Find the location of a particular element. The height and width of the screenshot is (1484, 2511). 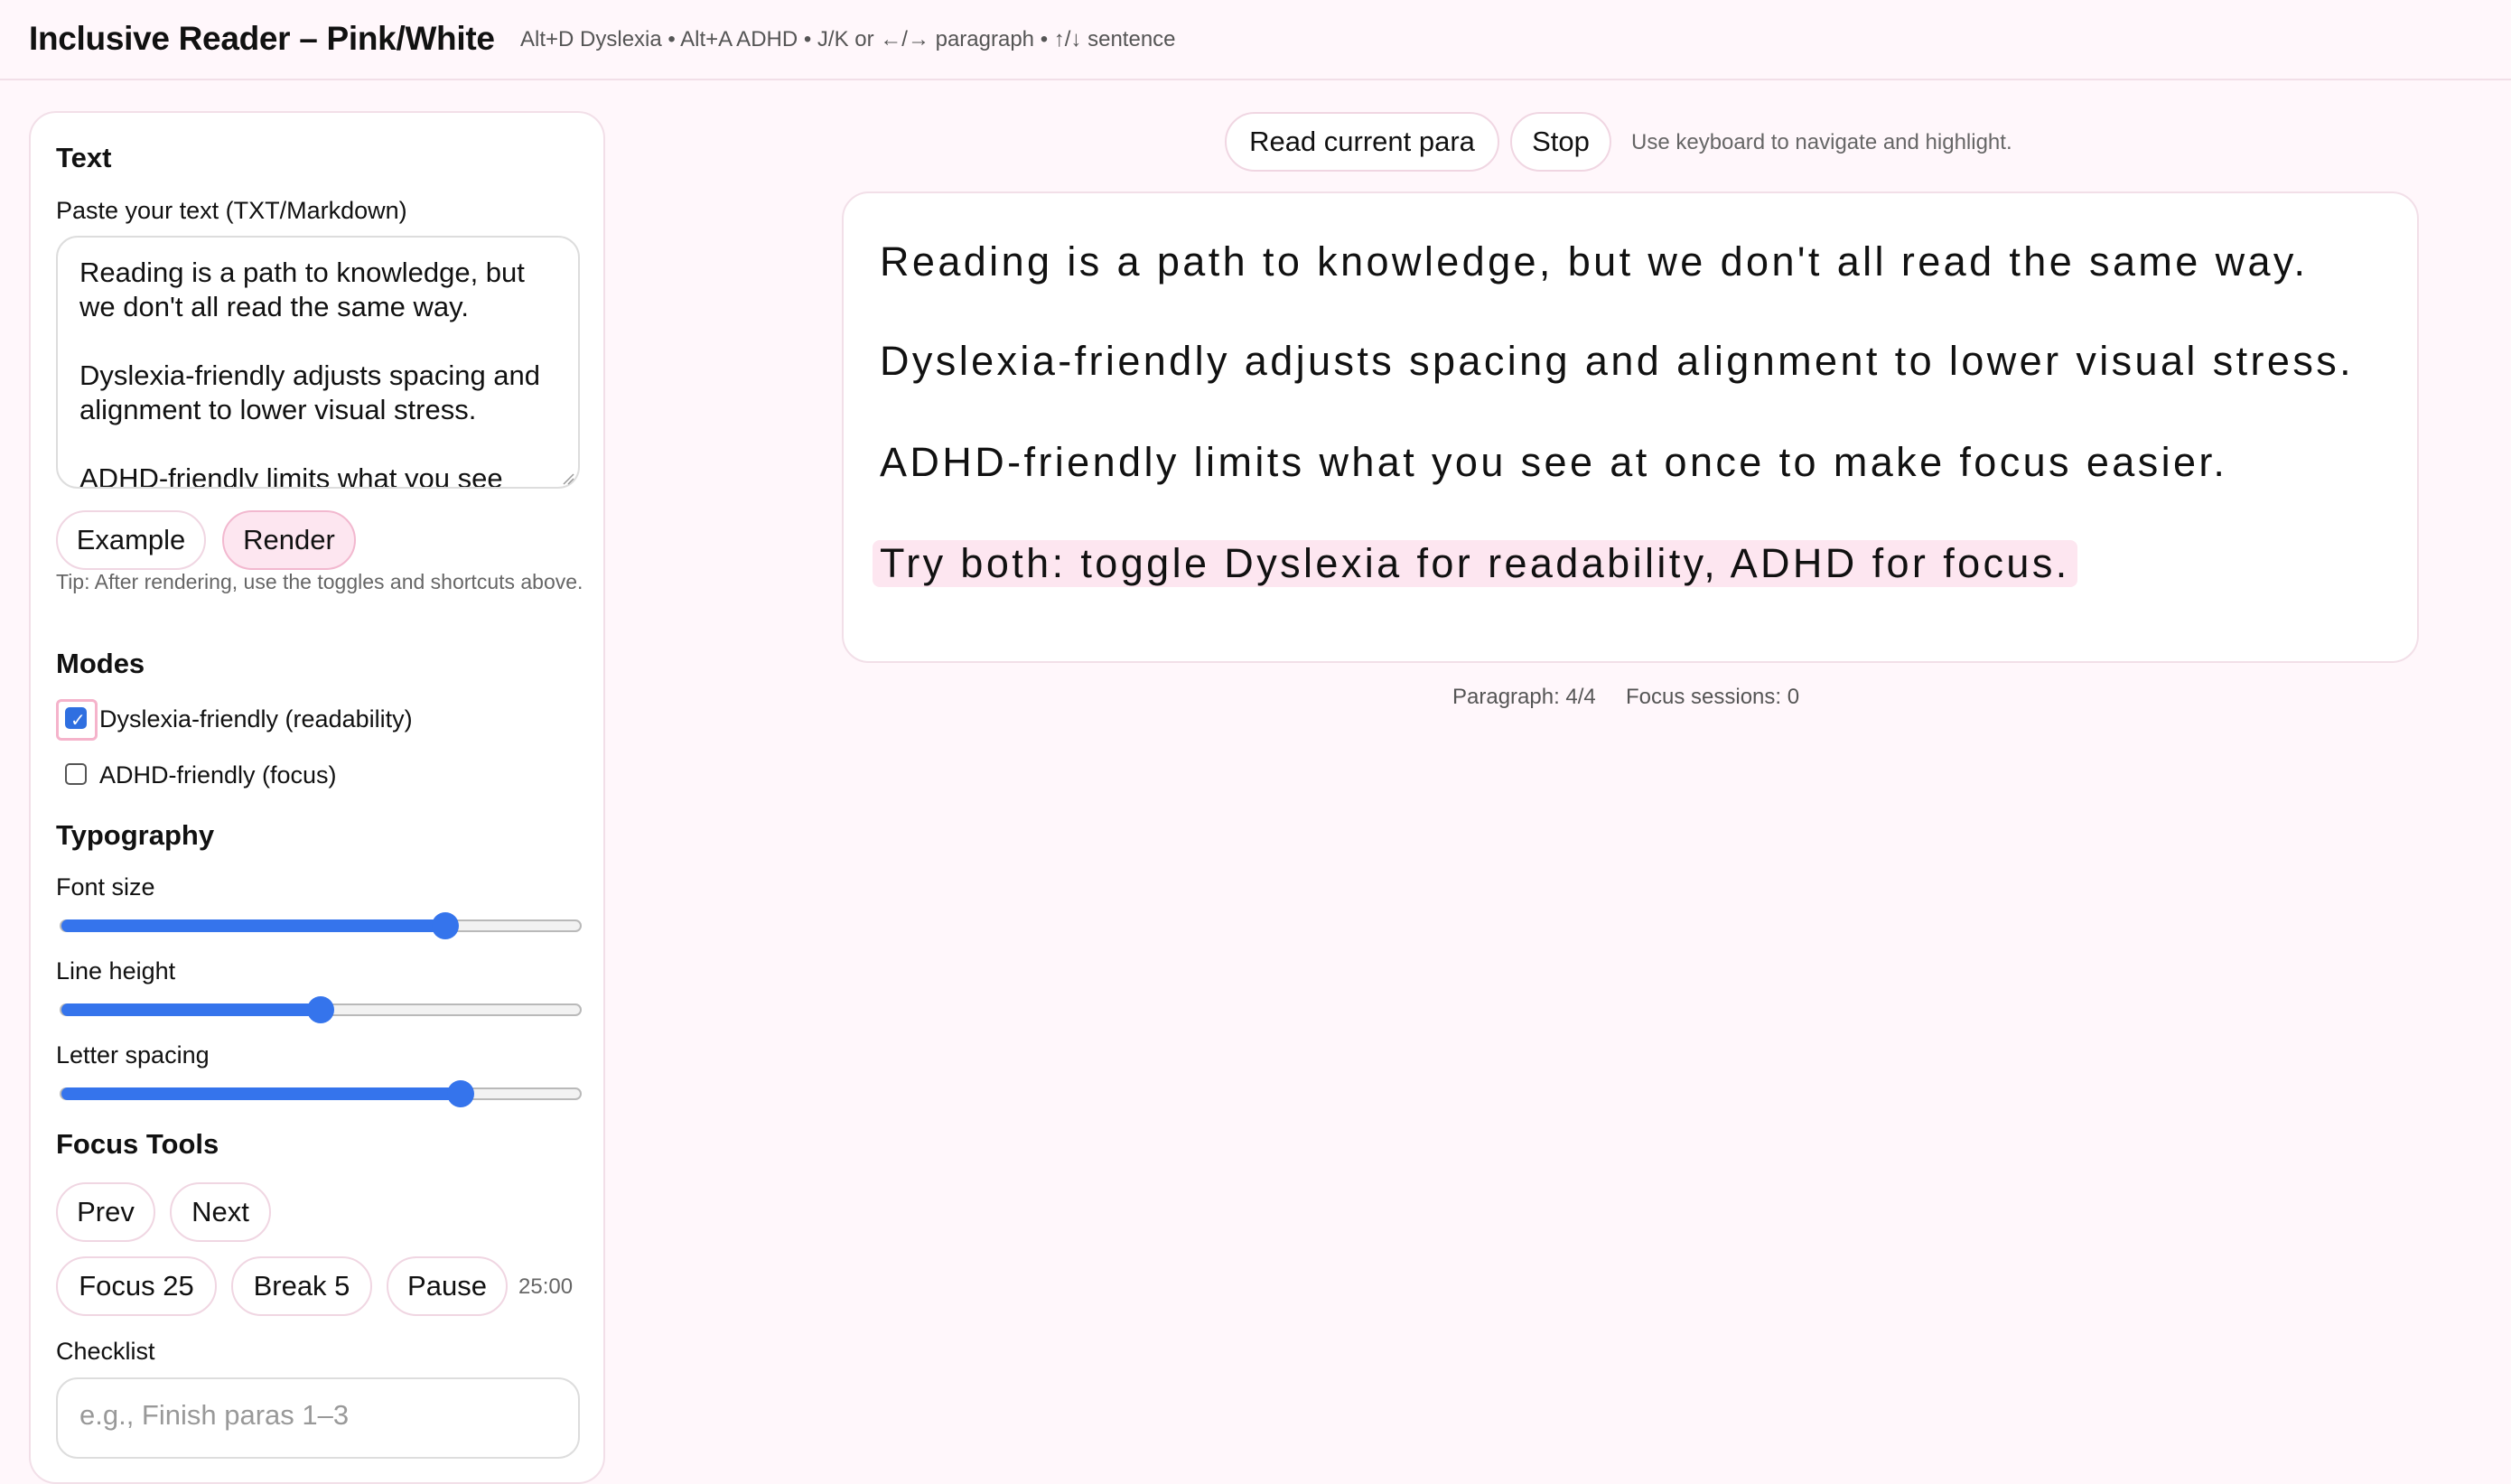

focus-sessions-status: Focus sessions: 0 is located at coordinates (1713, 697).